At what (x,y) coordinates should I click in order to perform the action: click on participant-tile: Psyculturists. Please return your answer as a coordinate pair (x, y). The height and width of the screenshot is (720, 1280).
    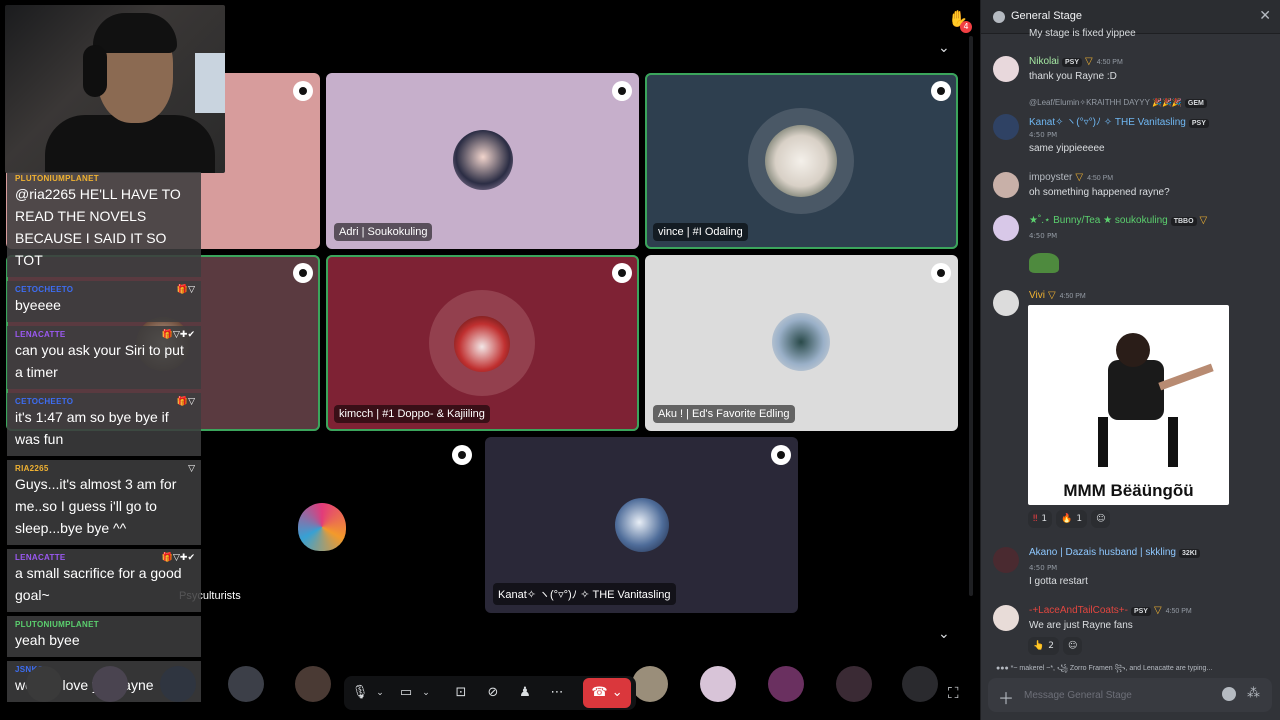
    Looking at the image, I should click on (322, 525).